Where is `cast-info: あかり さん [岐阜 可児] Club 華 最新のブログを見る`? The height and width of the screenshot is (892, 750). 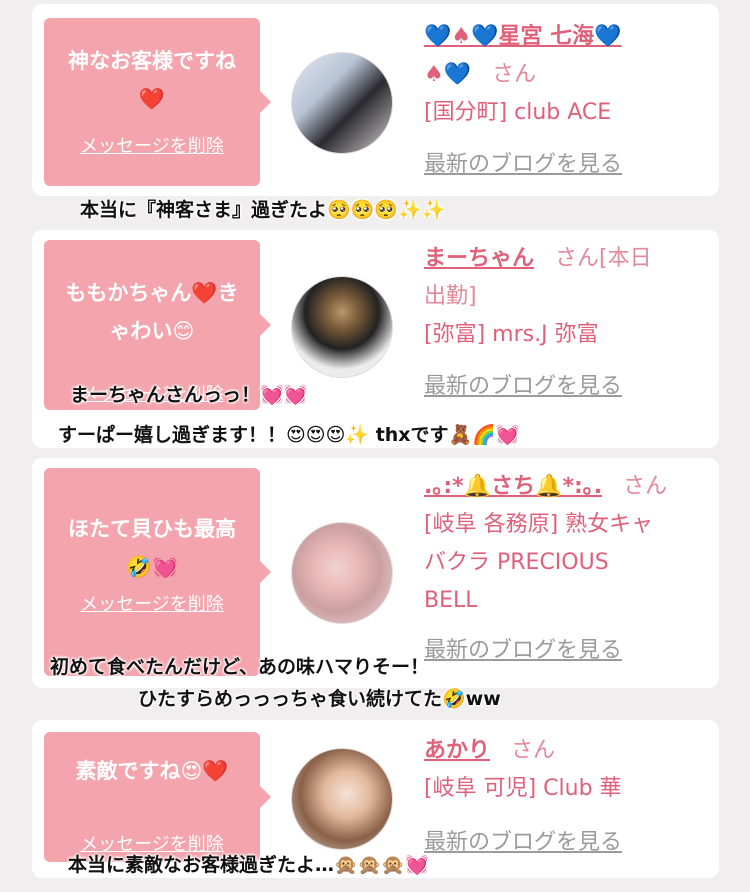 cast-info: あかり さん [岐阜 可児] Club 華 最新のブログを見る is located at coordinates (569, 797).